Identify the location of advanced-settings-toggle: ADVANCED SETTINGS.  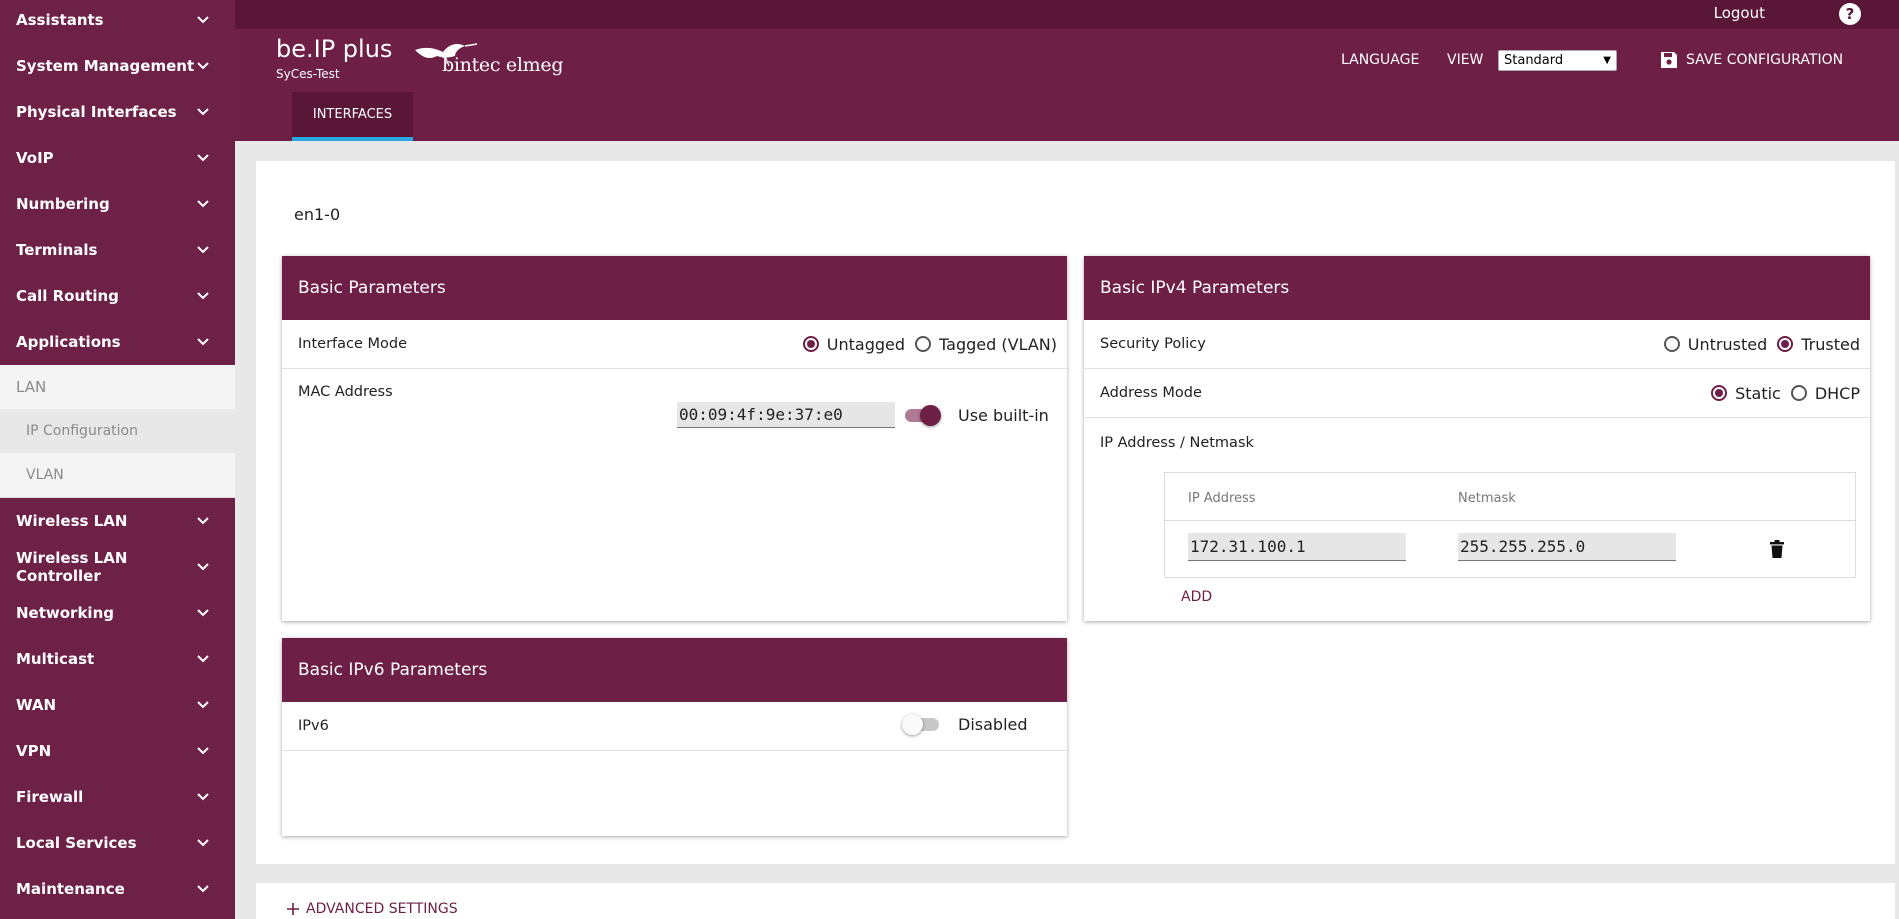
(372, 909).